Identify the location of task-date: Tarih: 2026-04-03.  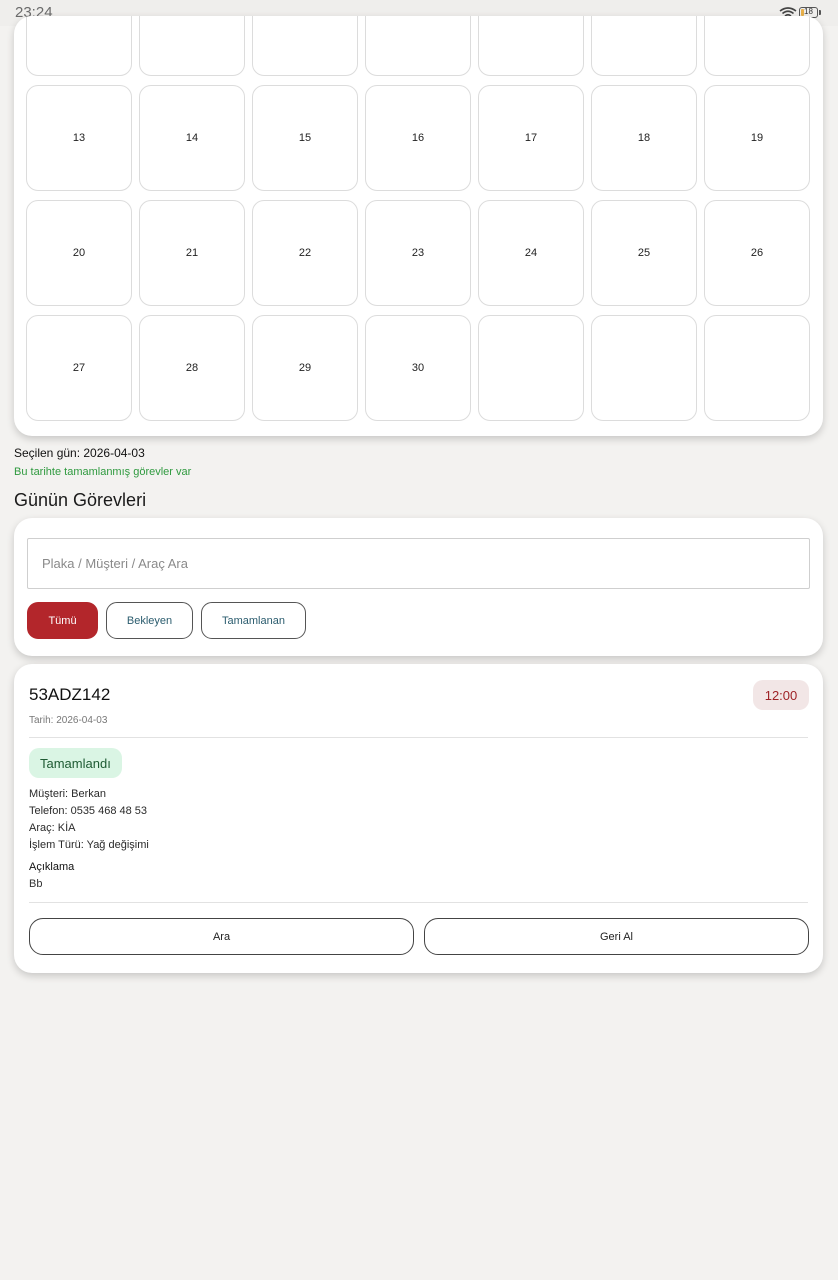
(68, 720).